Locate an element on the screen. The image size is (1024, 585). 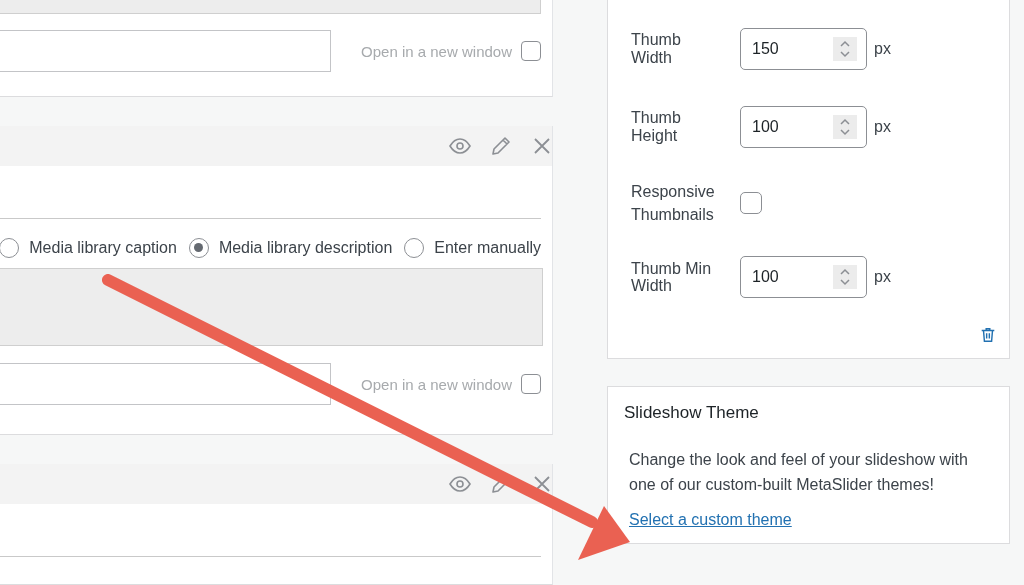
setting-label: Thumb Width is located at coordinates (656, 49).